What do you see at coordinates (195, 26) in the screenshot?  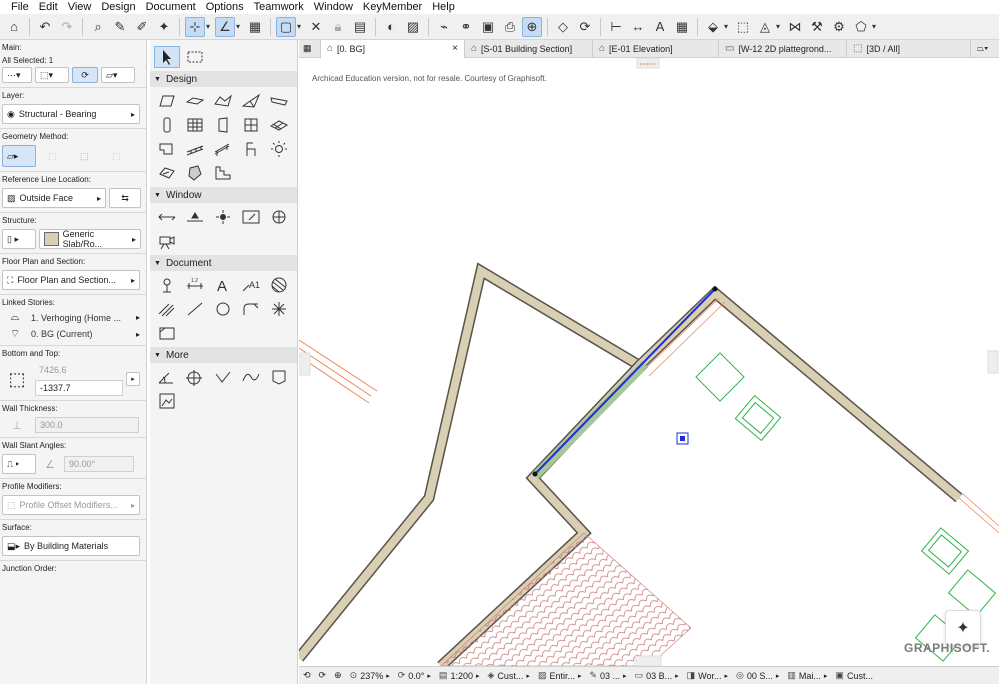 I see `snap-icon: ⊹` at bounding box center [195, 26].